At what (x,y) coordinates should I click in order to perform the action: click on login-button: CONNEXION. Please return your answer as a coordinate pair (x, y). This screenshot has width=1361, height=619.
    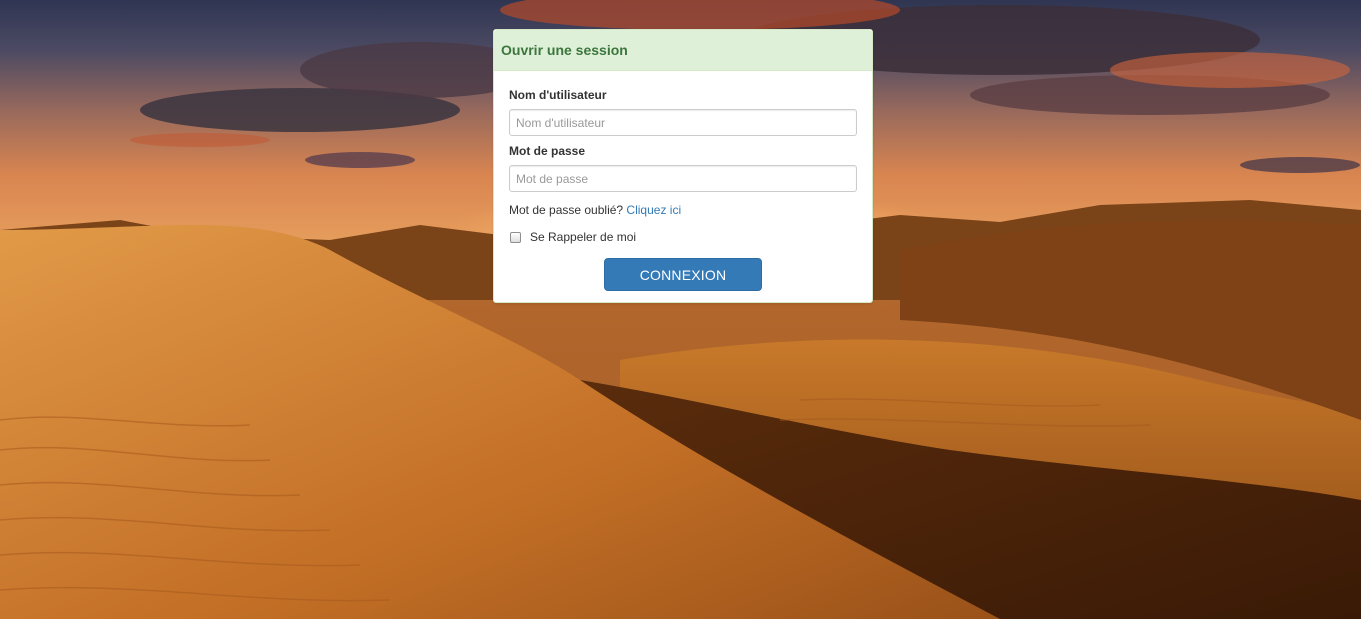
    Looking at the image, I should click on (683, 274).